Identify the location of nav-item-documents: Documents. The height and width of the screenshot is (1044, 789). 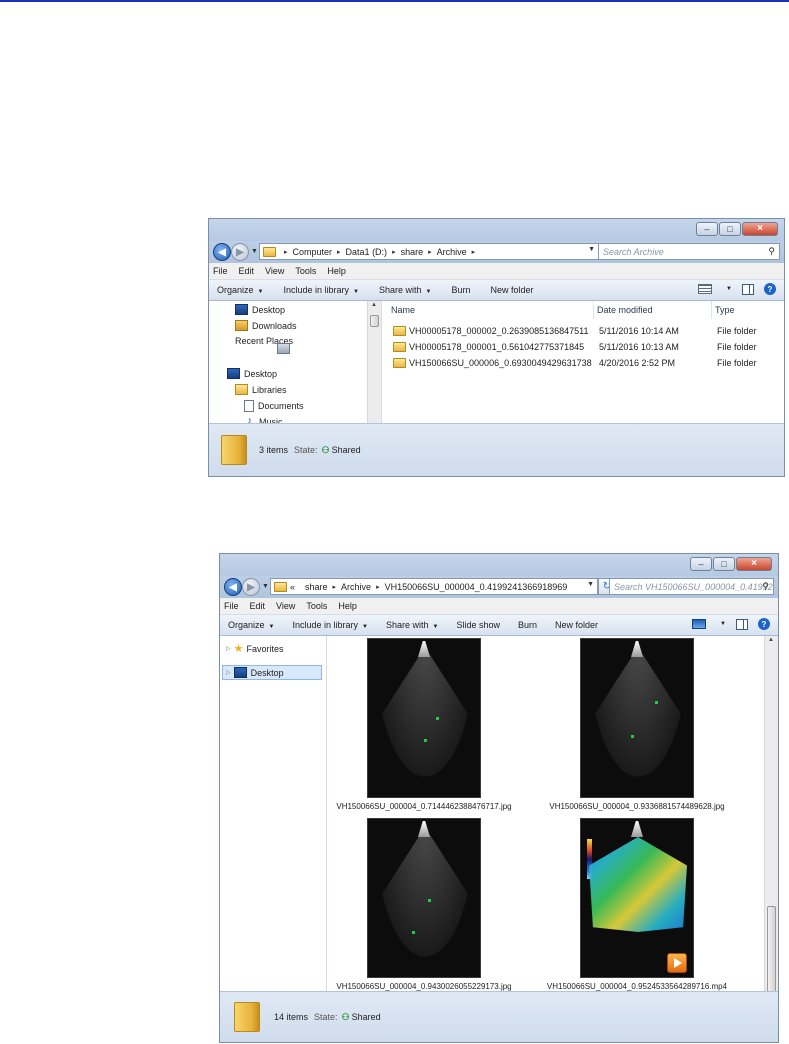
(274, 406).